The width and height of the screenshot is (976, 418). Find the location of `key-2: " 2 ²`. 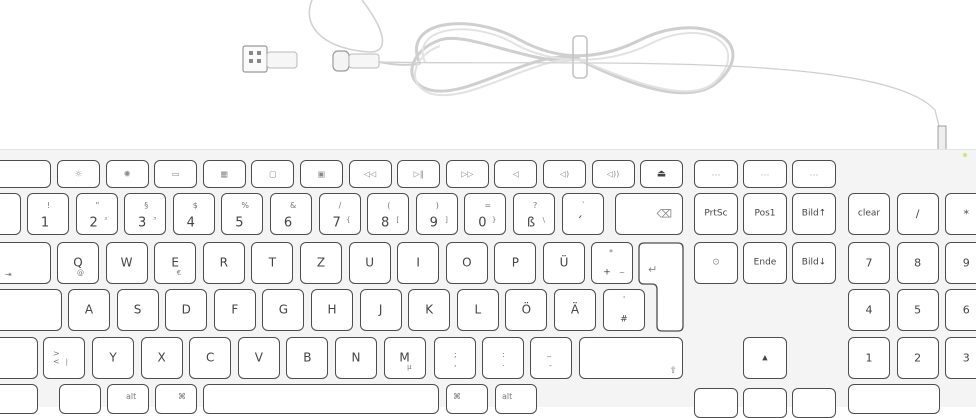

key-2: " 2 ² is located at coordinates (96, 214).